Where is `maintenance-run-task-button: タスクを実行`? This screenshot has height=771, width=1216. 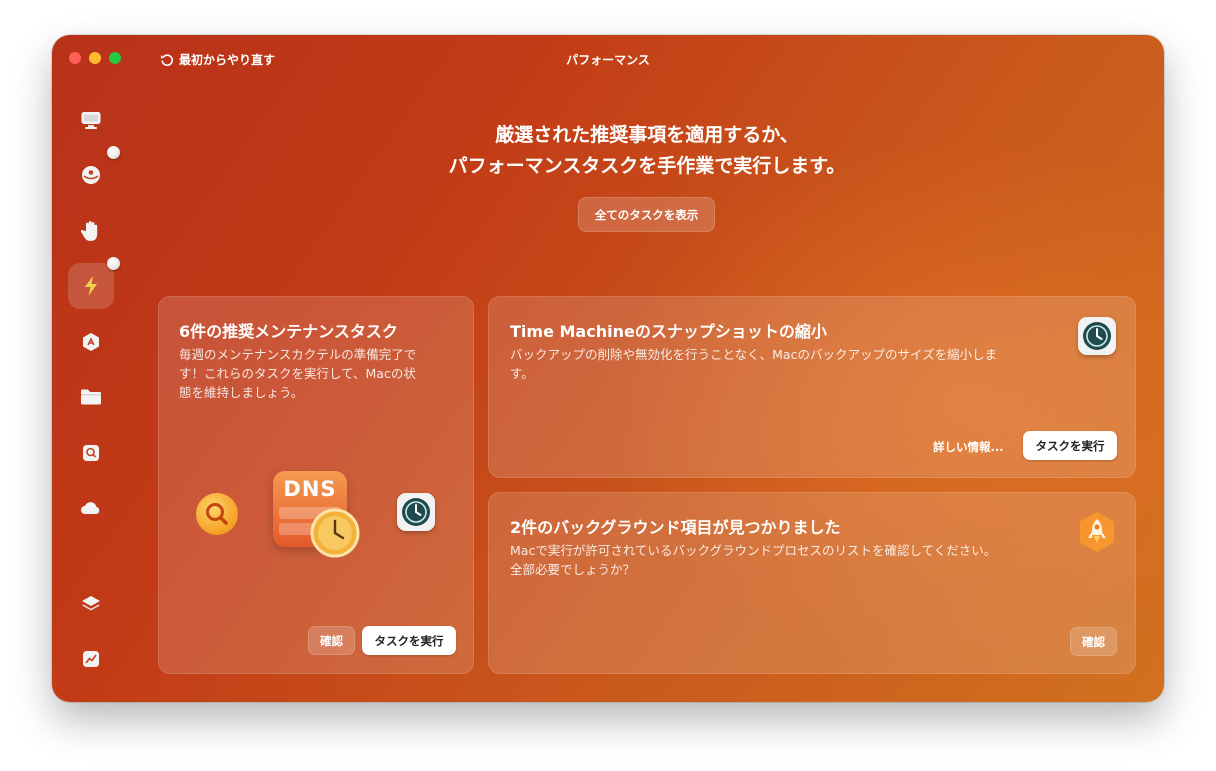 maintenance-run-task-button: タスクを実行 is located at coordinates (409, 640).